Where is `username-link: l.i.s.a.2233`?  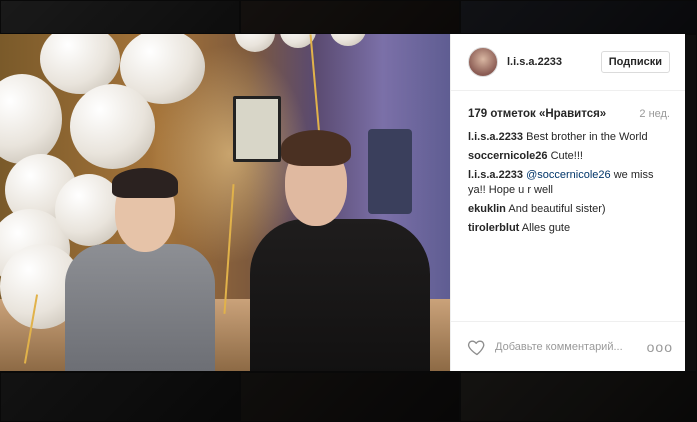 username-link: l.i.s.a.2233 is located at coordinates (554, 62).